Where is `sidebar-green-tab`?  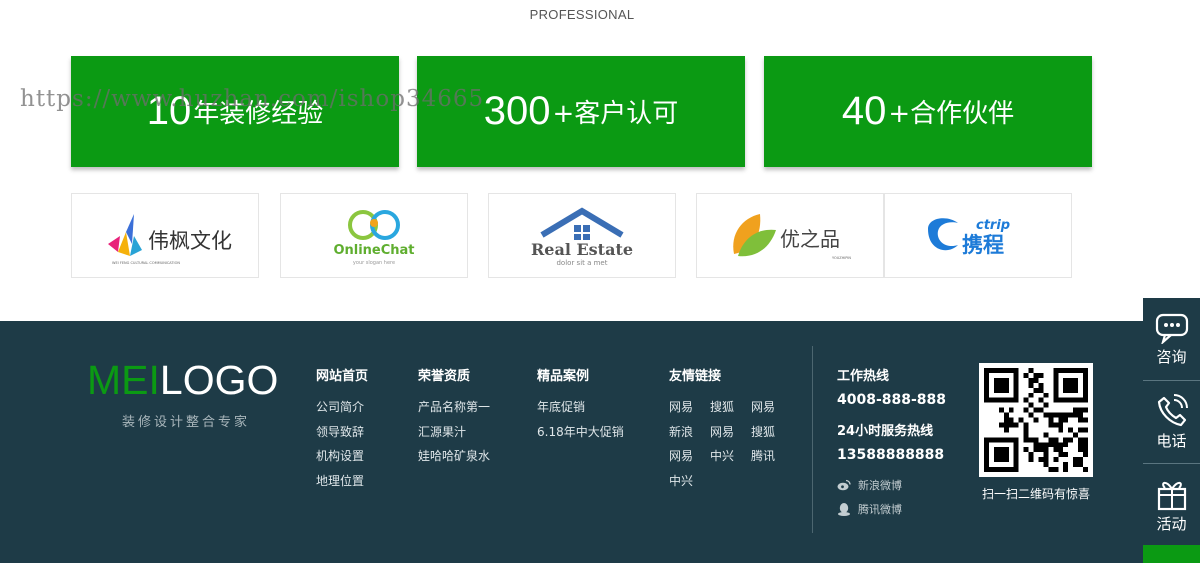 sidebar-green-tab is located at coordinates (1171, 554).